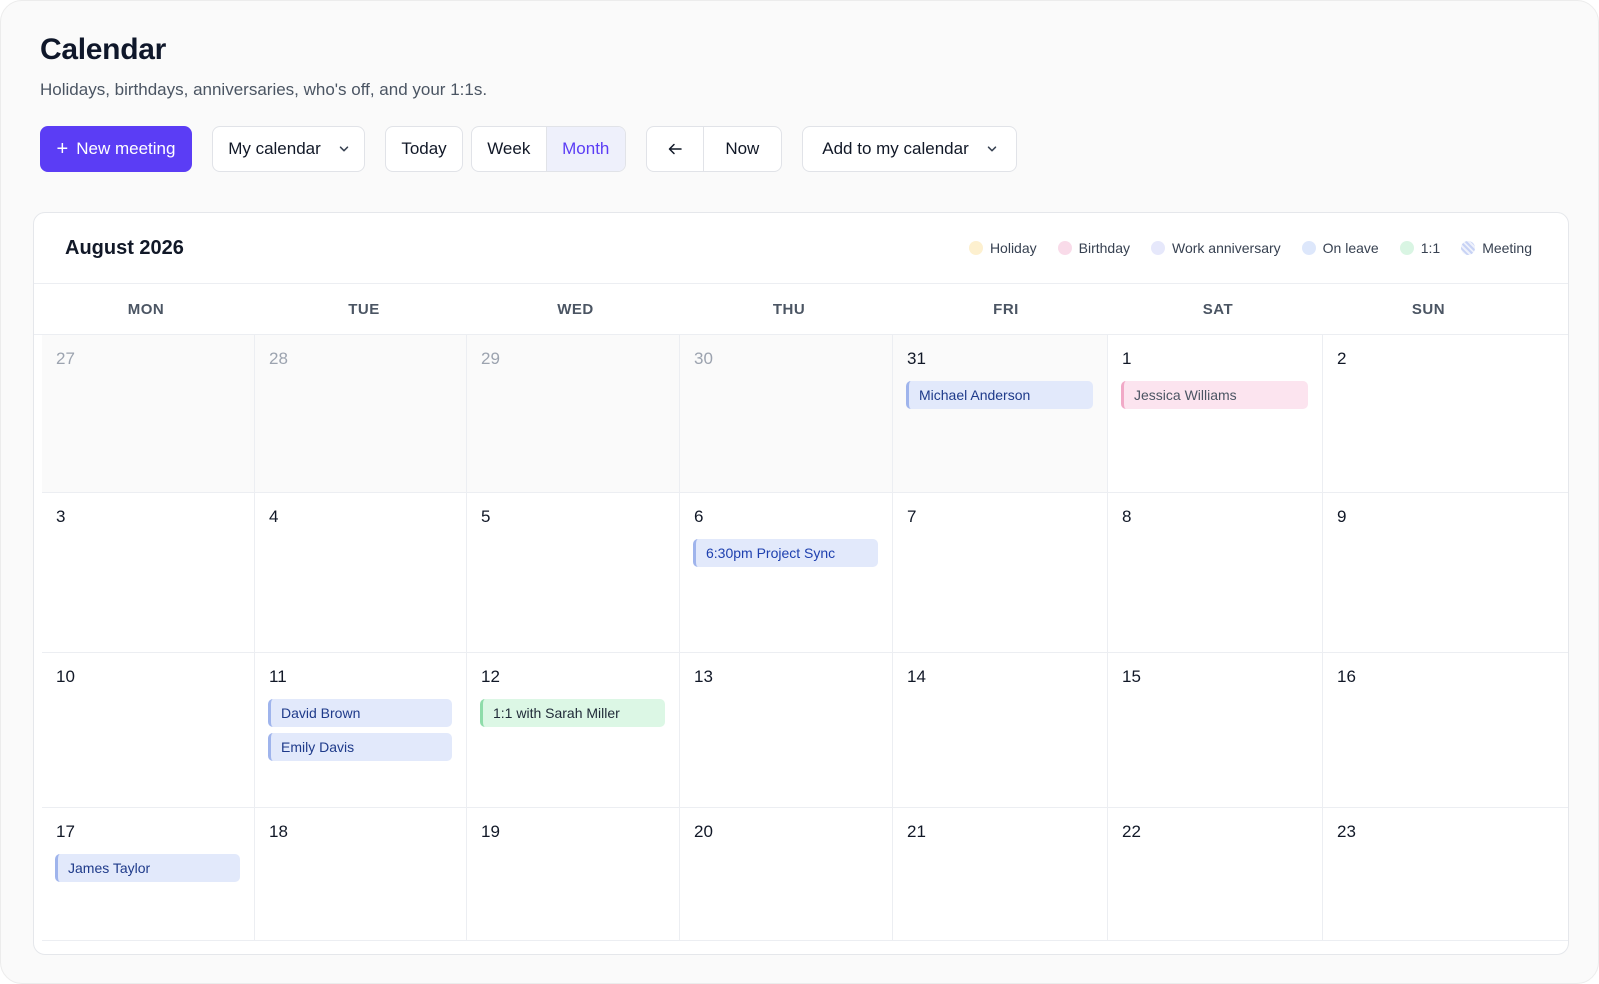  I want to click on day-cell: 31 Michael Anderson, so click(1000, 413).